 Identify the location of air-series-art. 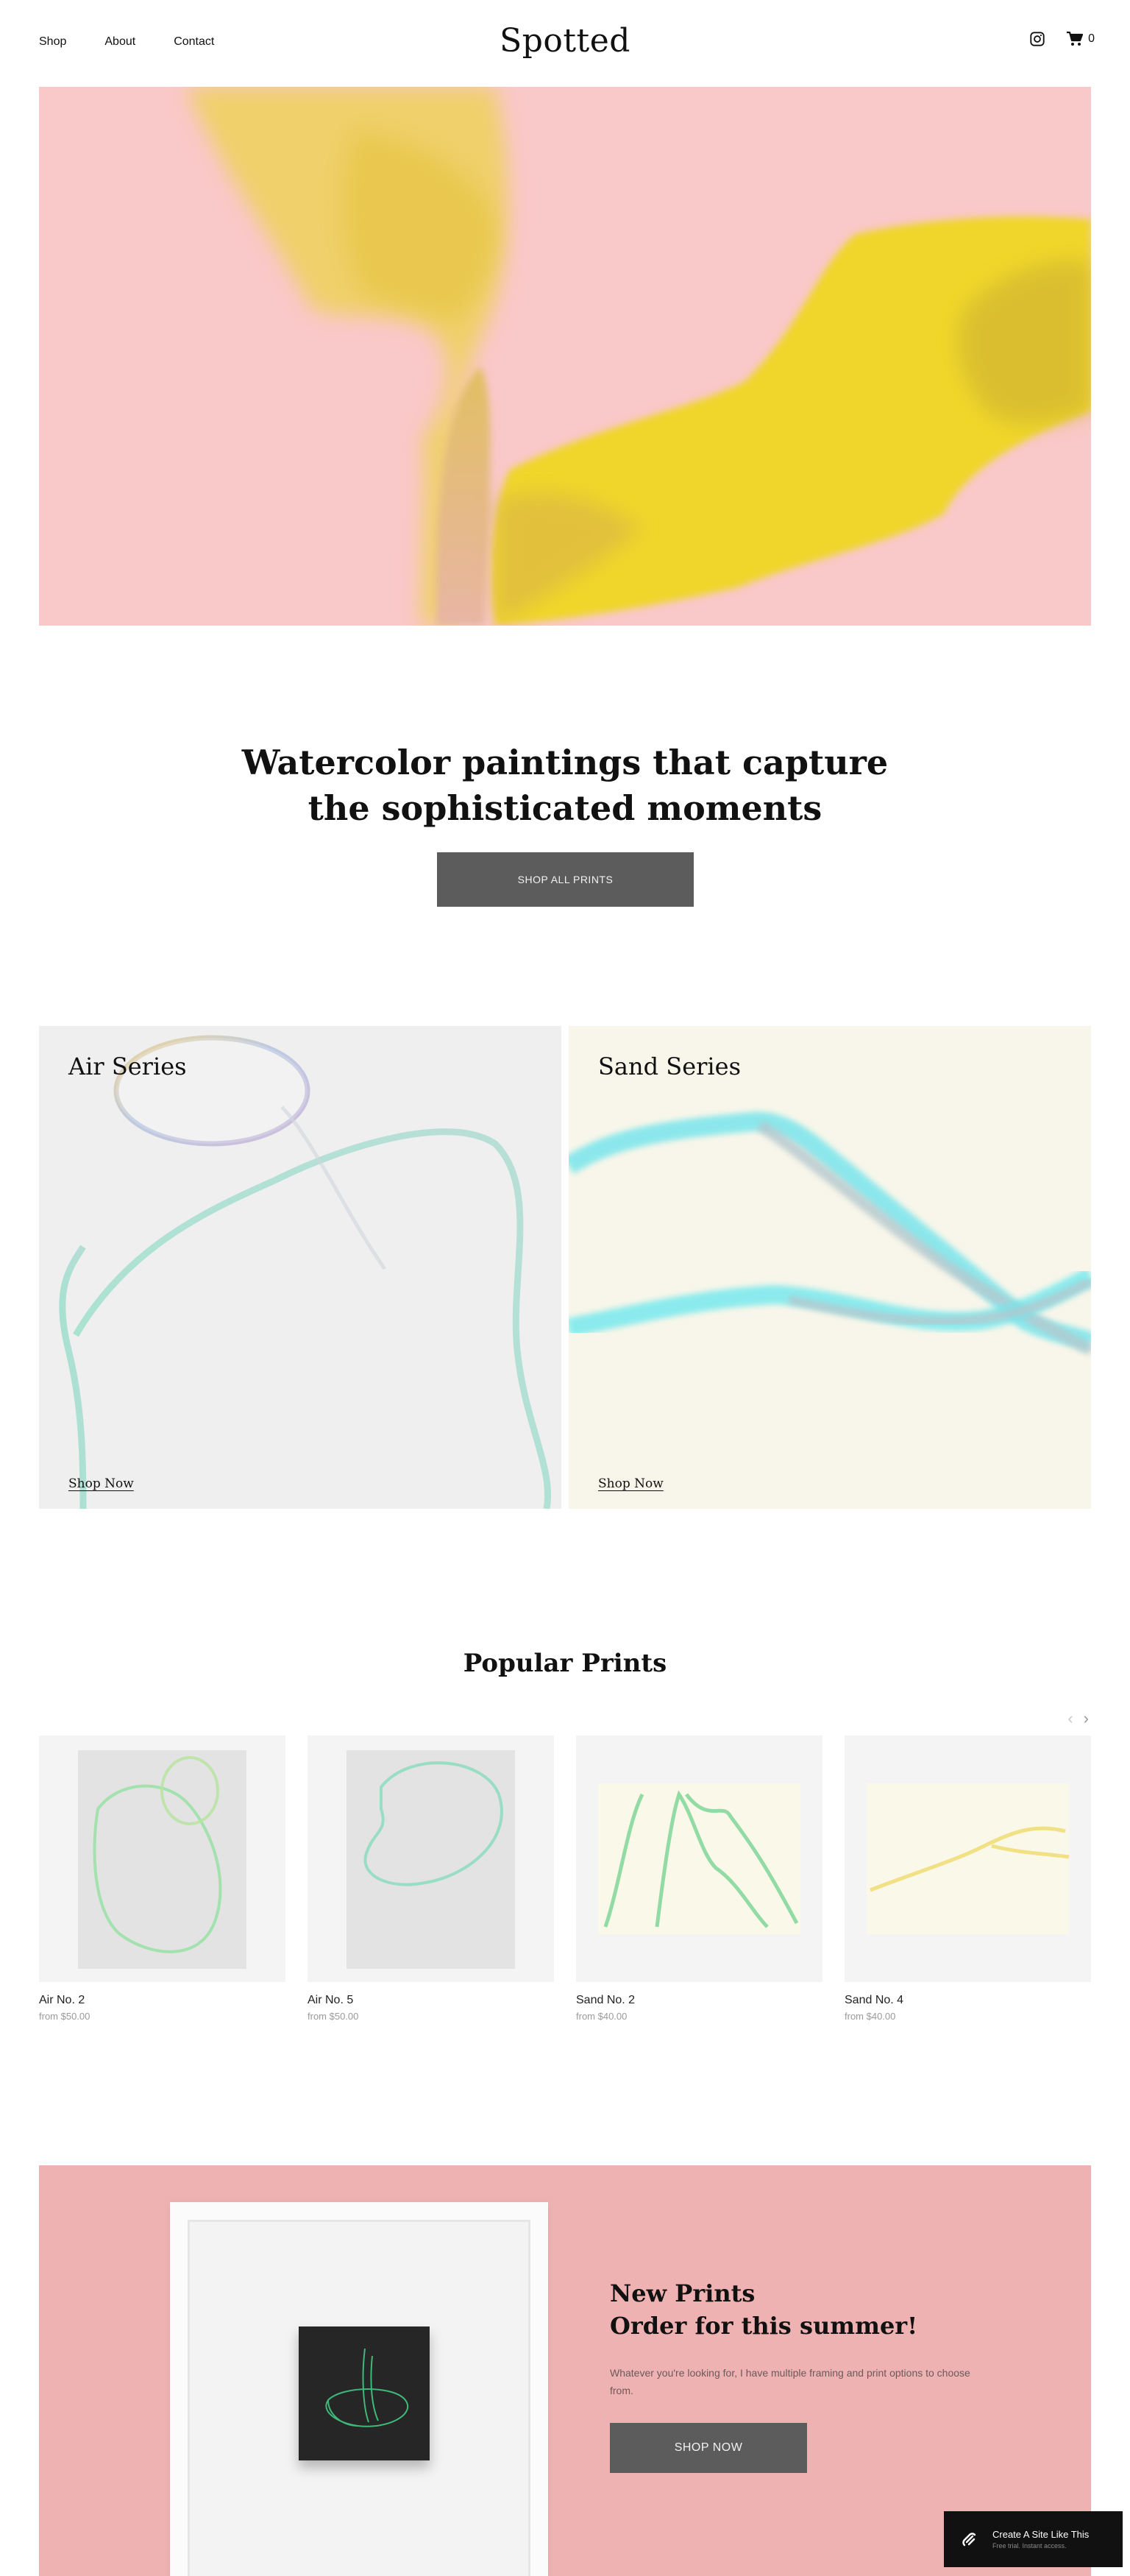
(305, 1272).